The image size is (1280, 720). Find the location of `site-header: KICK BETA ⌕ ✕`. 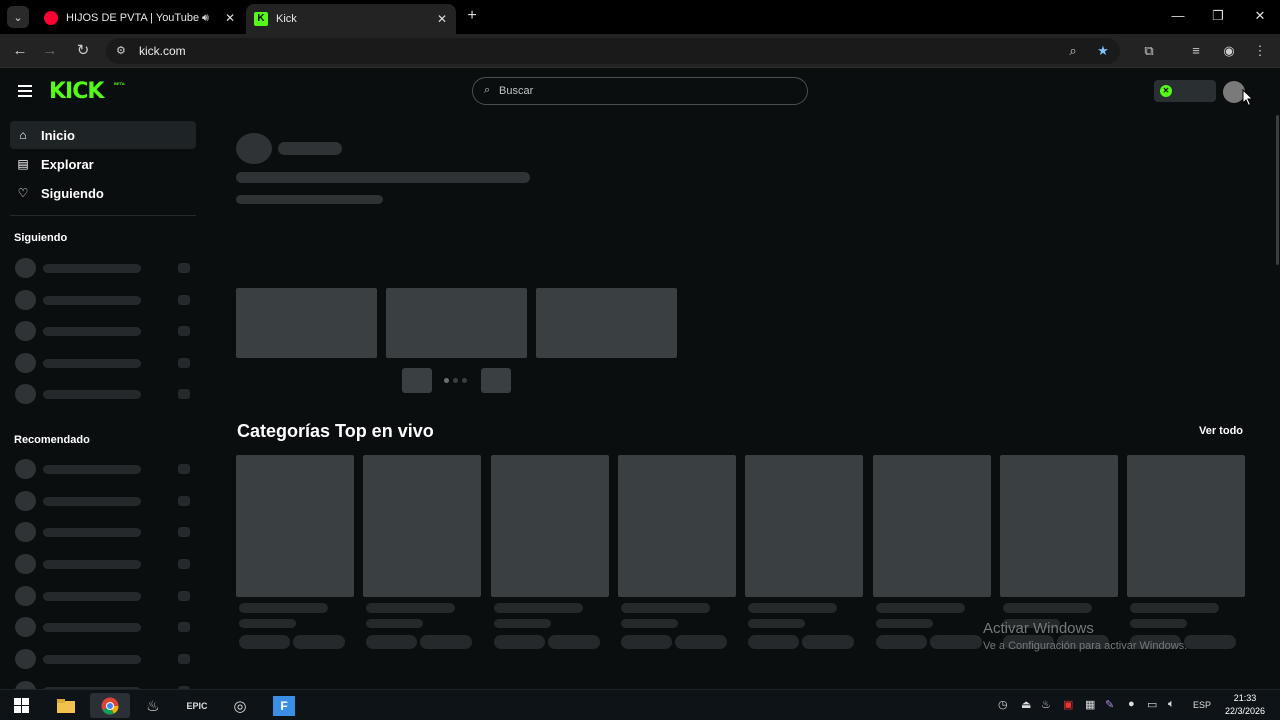

site-header: KICK BETA ⌕ ✕ is located at coordinates (640, 92).